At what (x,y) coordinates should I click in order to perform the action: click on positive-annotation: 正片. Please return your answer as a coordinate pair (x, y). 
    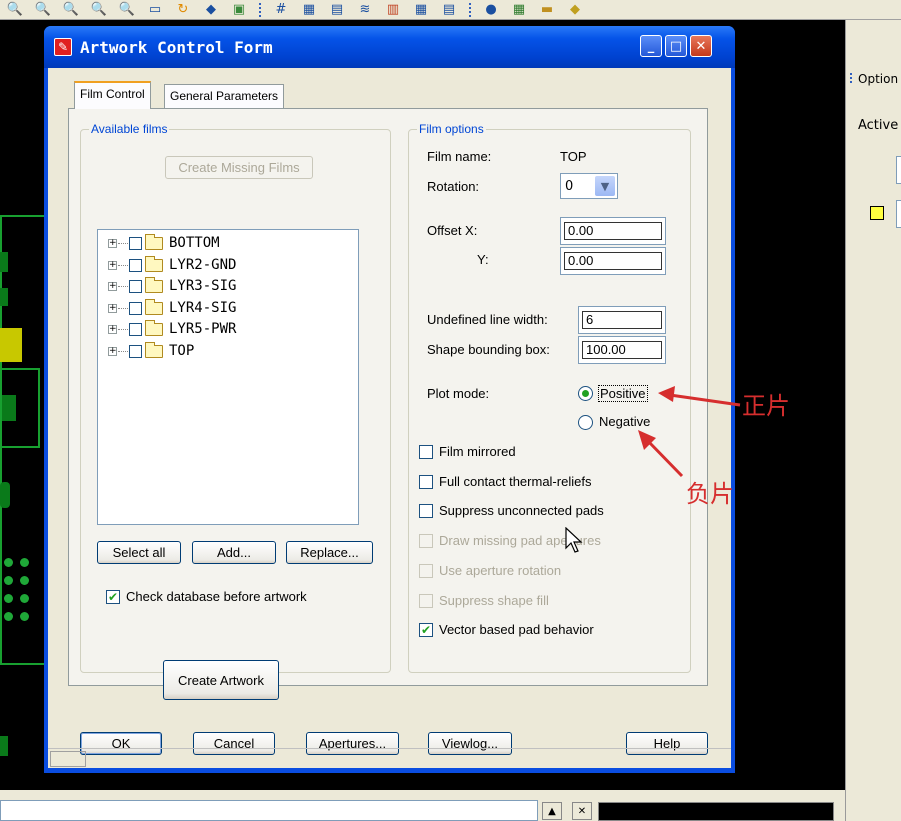
    Looking at the image, I should click on (766, 406).